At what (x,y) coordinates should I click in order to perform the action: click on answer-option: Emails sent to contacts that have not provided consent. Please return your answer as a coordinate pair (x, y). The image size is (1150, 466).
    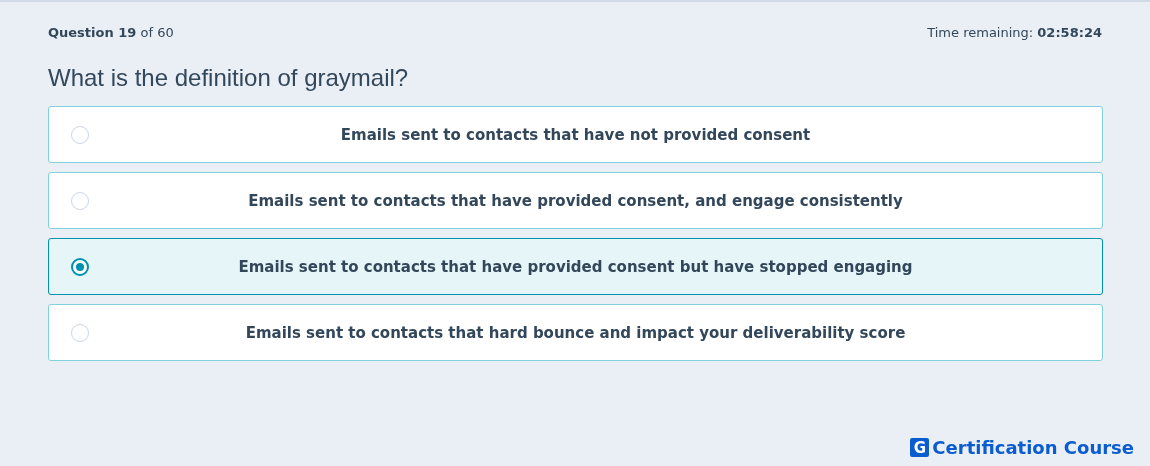
    Looking at the image, I should click on (575, 134).